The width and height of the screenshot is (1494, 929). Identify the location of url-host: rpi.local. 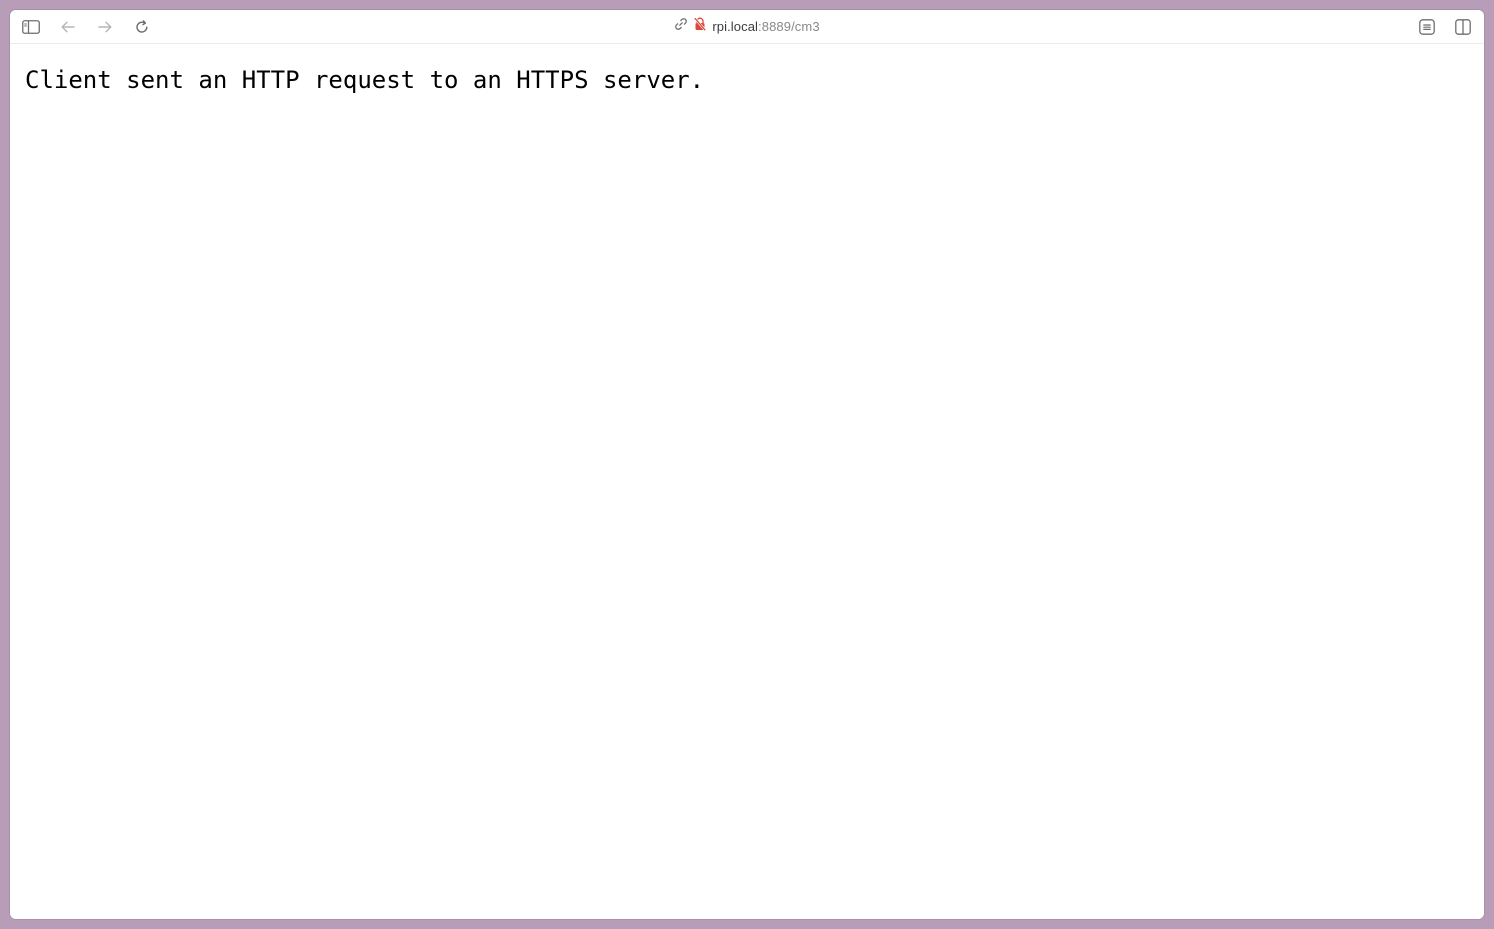
(735, 26).